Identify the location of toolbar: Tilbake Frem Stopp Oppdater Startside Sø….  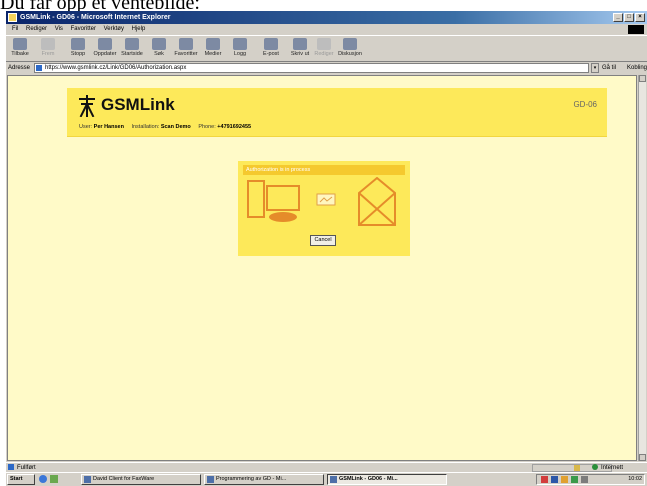
(326, 48).